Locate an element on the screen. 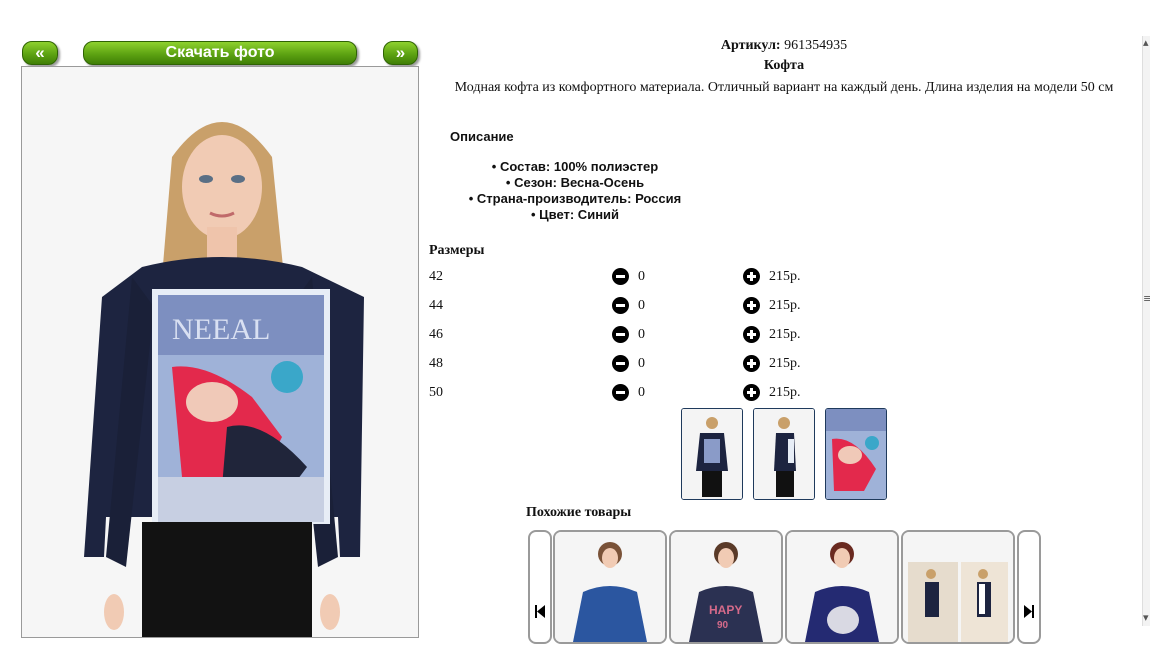 The height and width of the screenshot is (647, 1150). skip-forward-icon is located at coordinates (1029, 611).